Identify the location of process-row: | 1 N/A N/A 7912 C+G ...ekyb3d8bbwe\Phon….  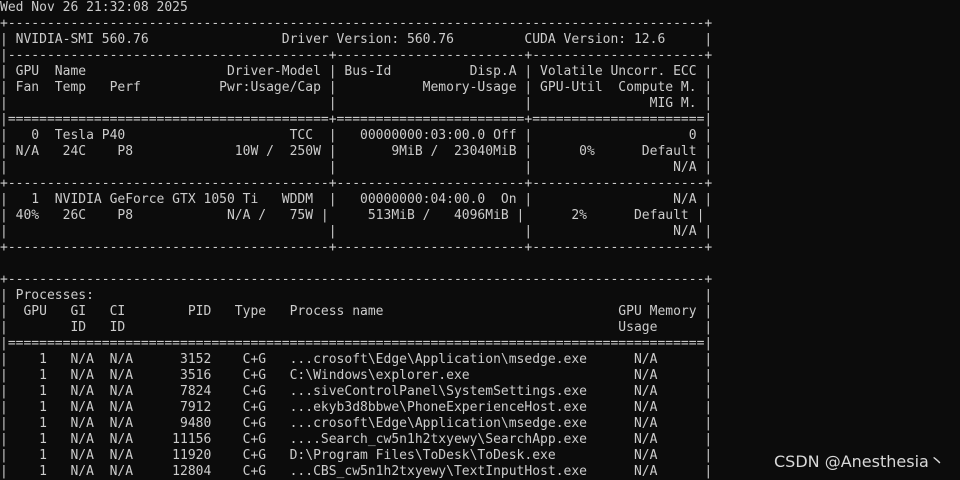
(356, 407).